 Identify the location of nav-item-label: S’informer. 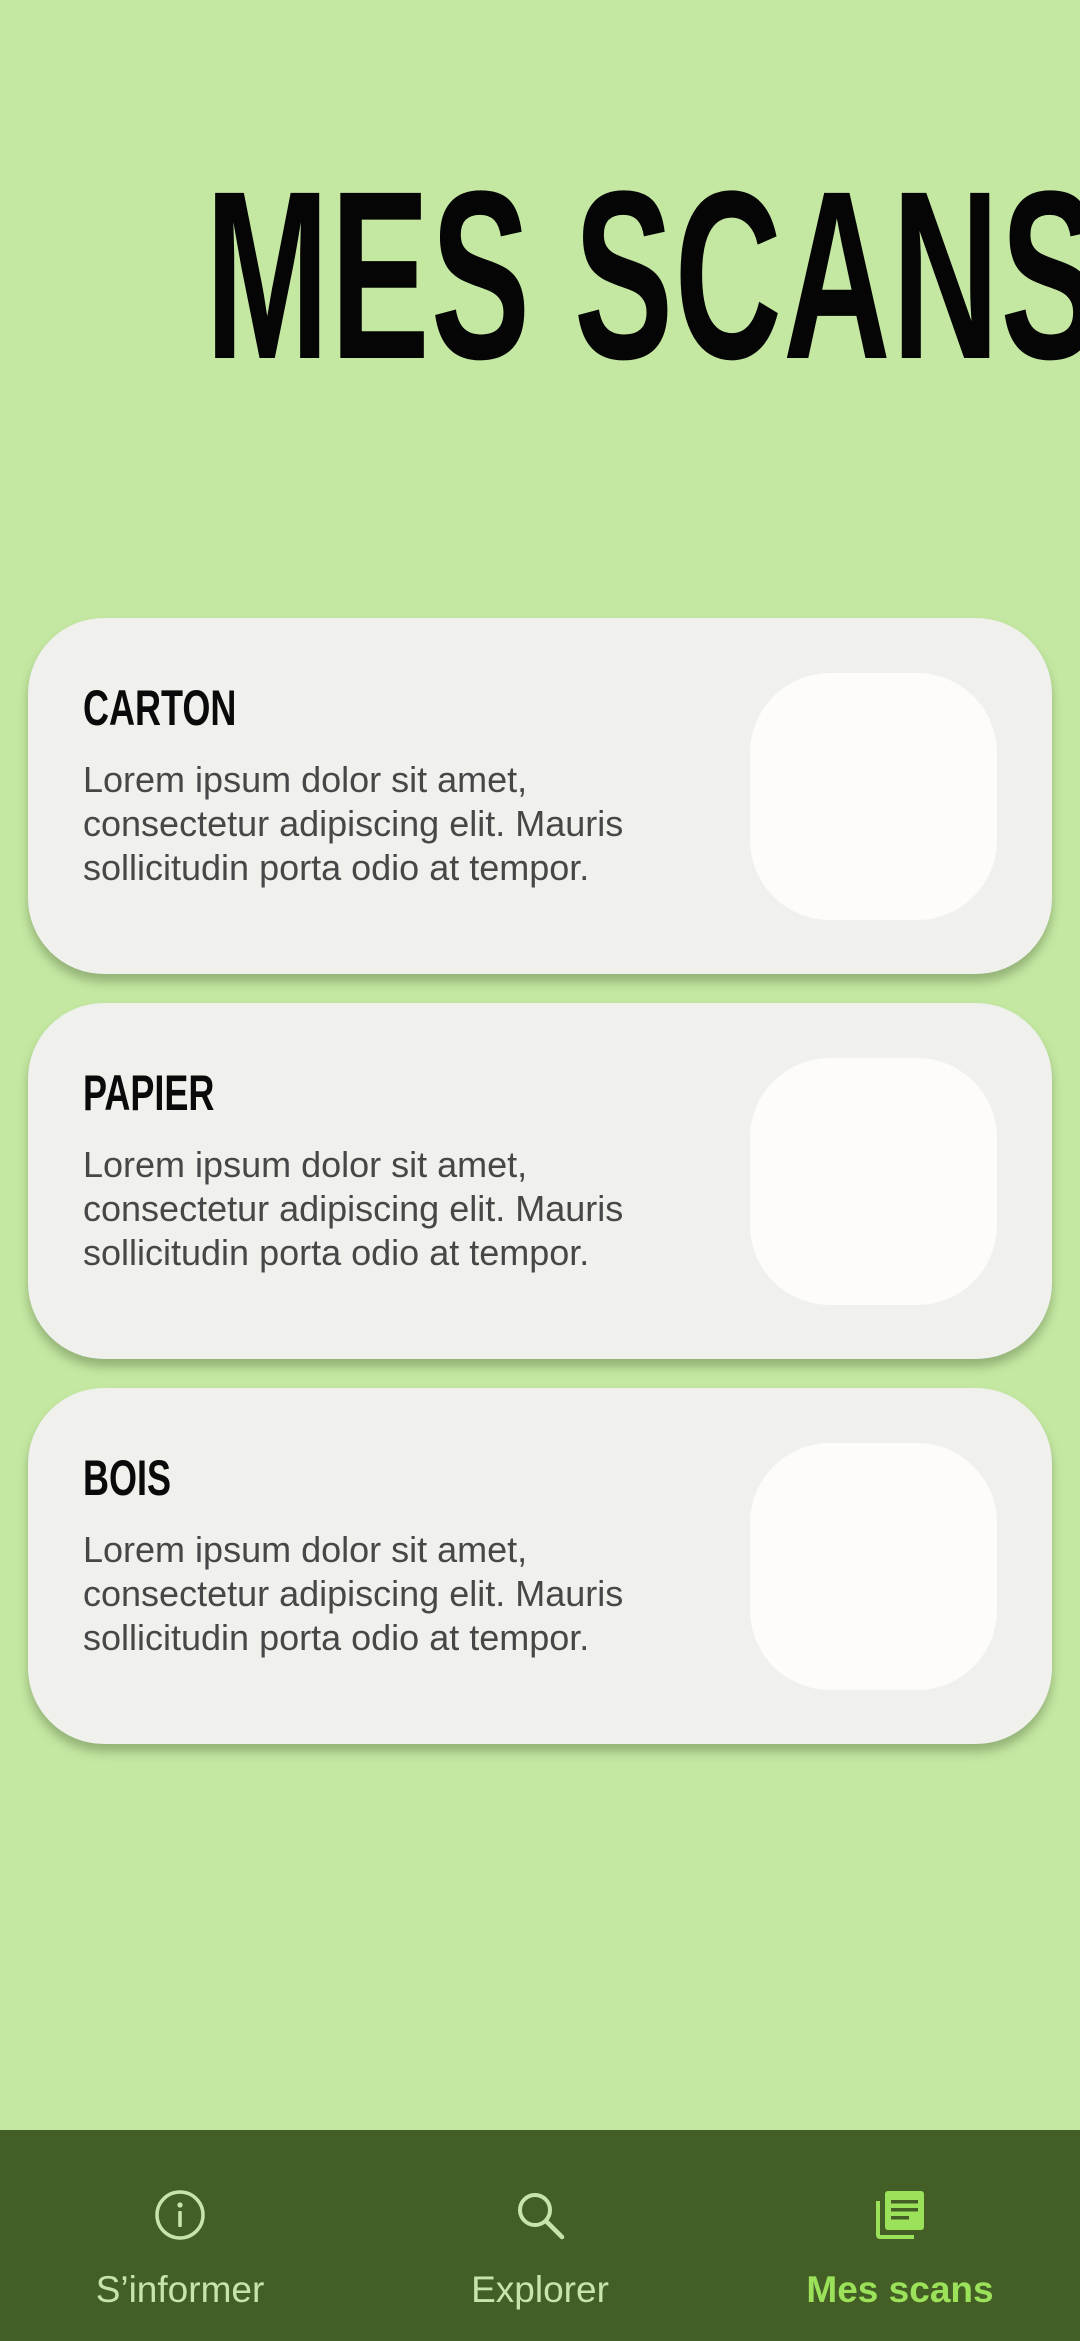
(180, 2289).